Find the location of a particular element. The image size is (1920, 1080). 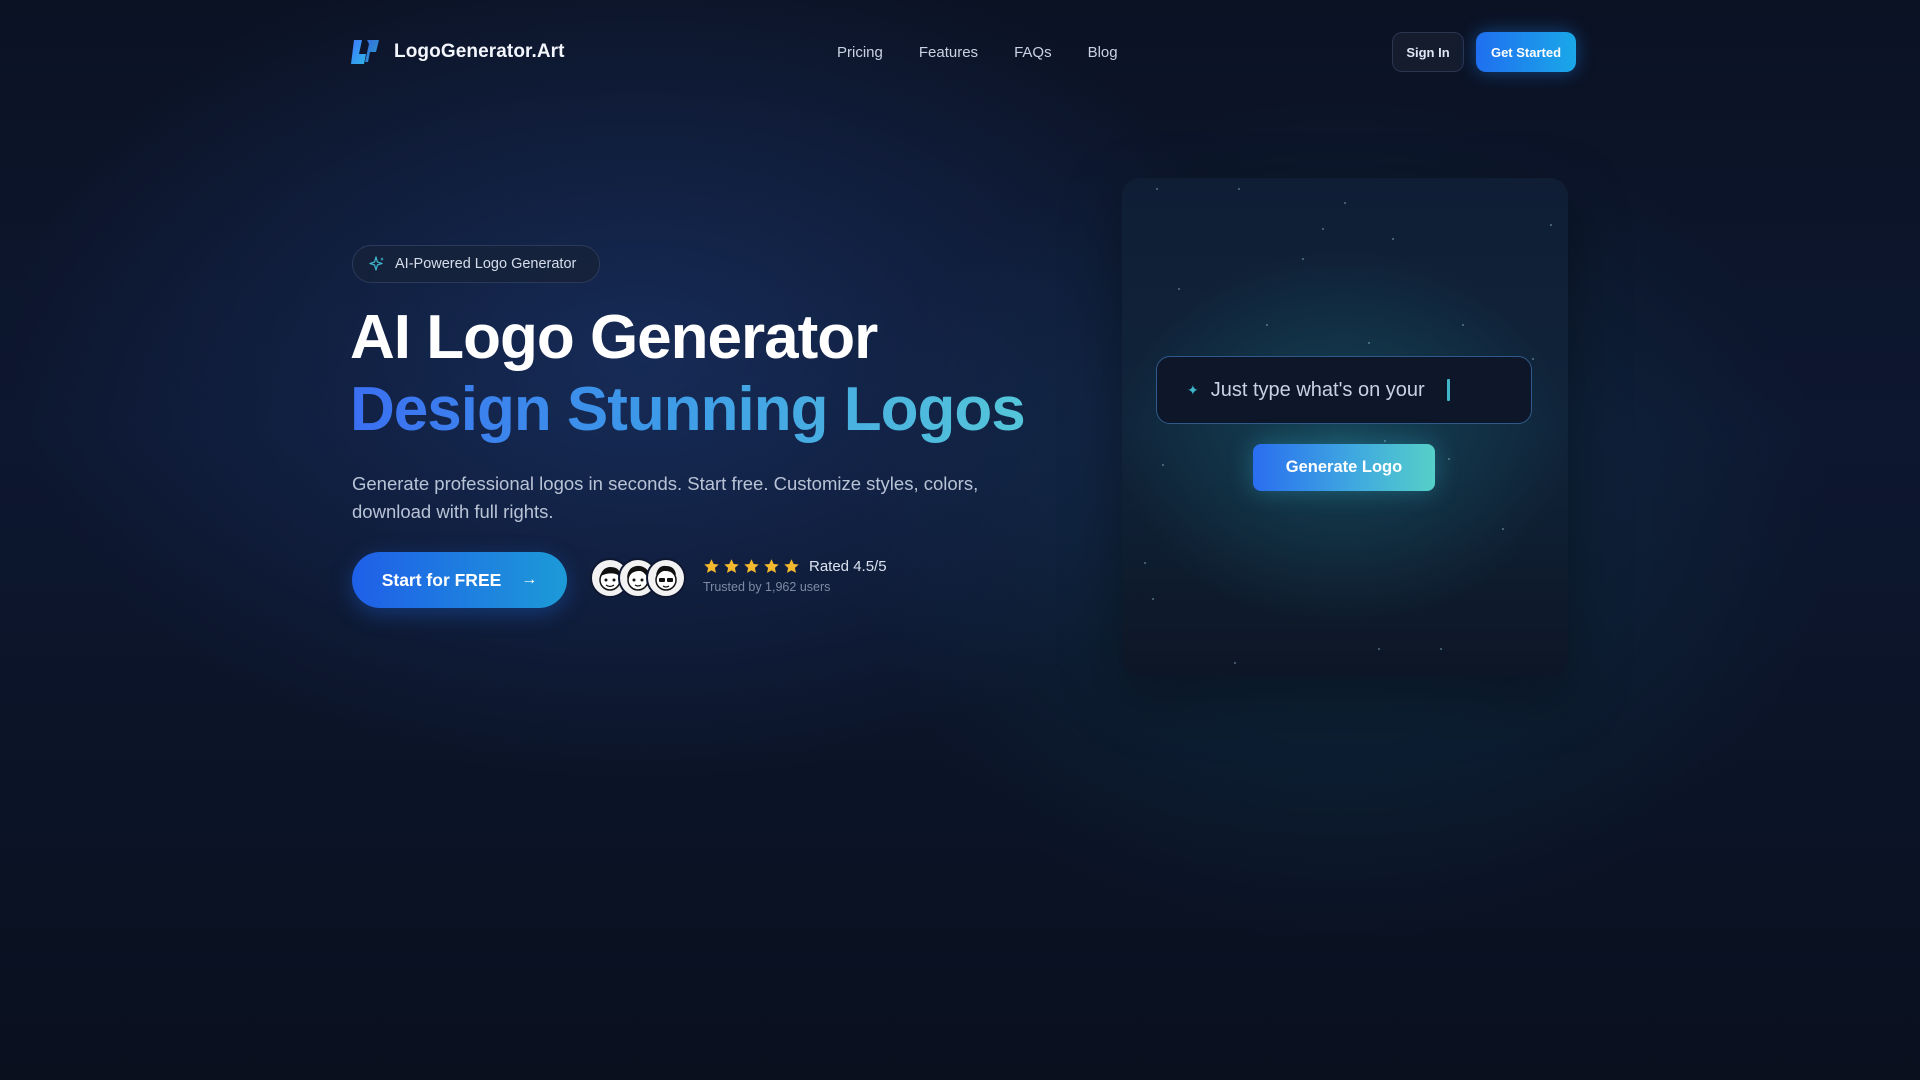

ai-powered-badge: AI-Powered Logo Generator is located at coordinates (476, 264).